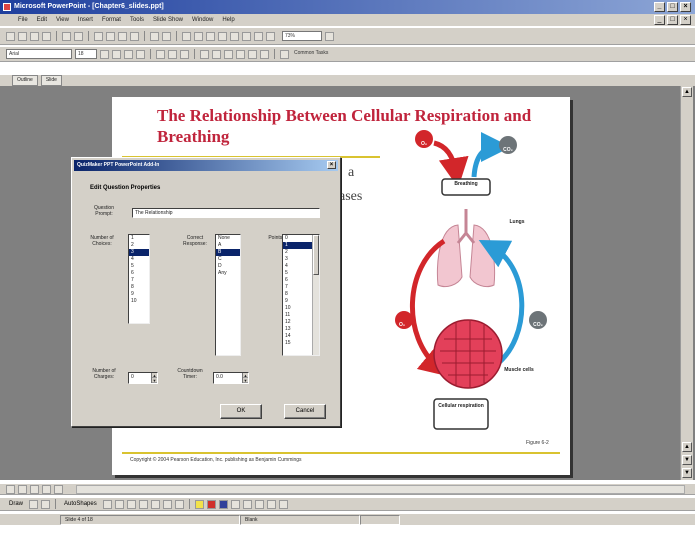 The width and height of the screenshot is (695, 543). What do you see at coordinates (240, 54) in the screenshot?
I see `decrease-font-icon` at bounding box center [240, 54].